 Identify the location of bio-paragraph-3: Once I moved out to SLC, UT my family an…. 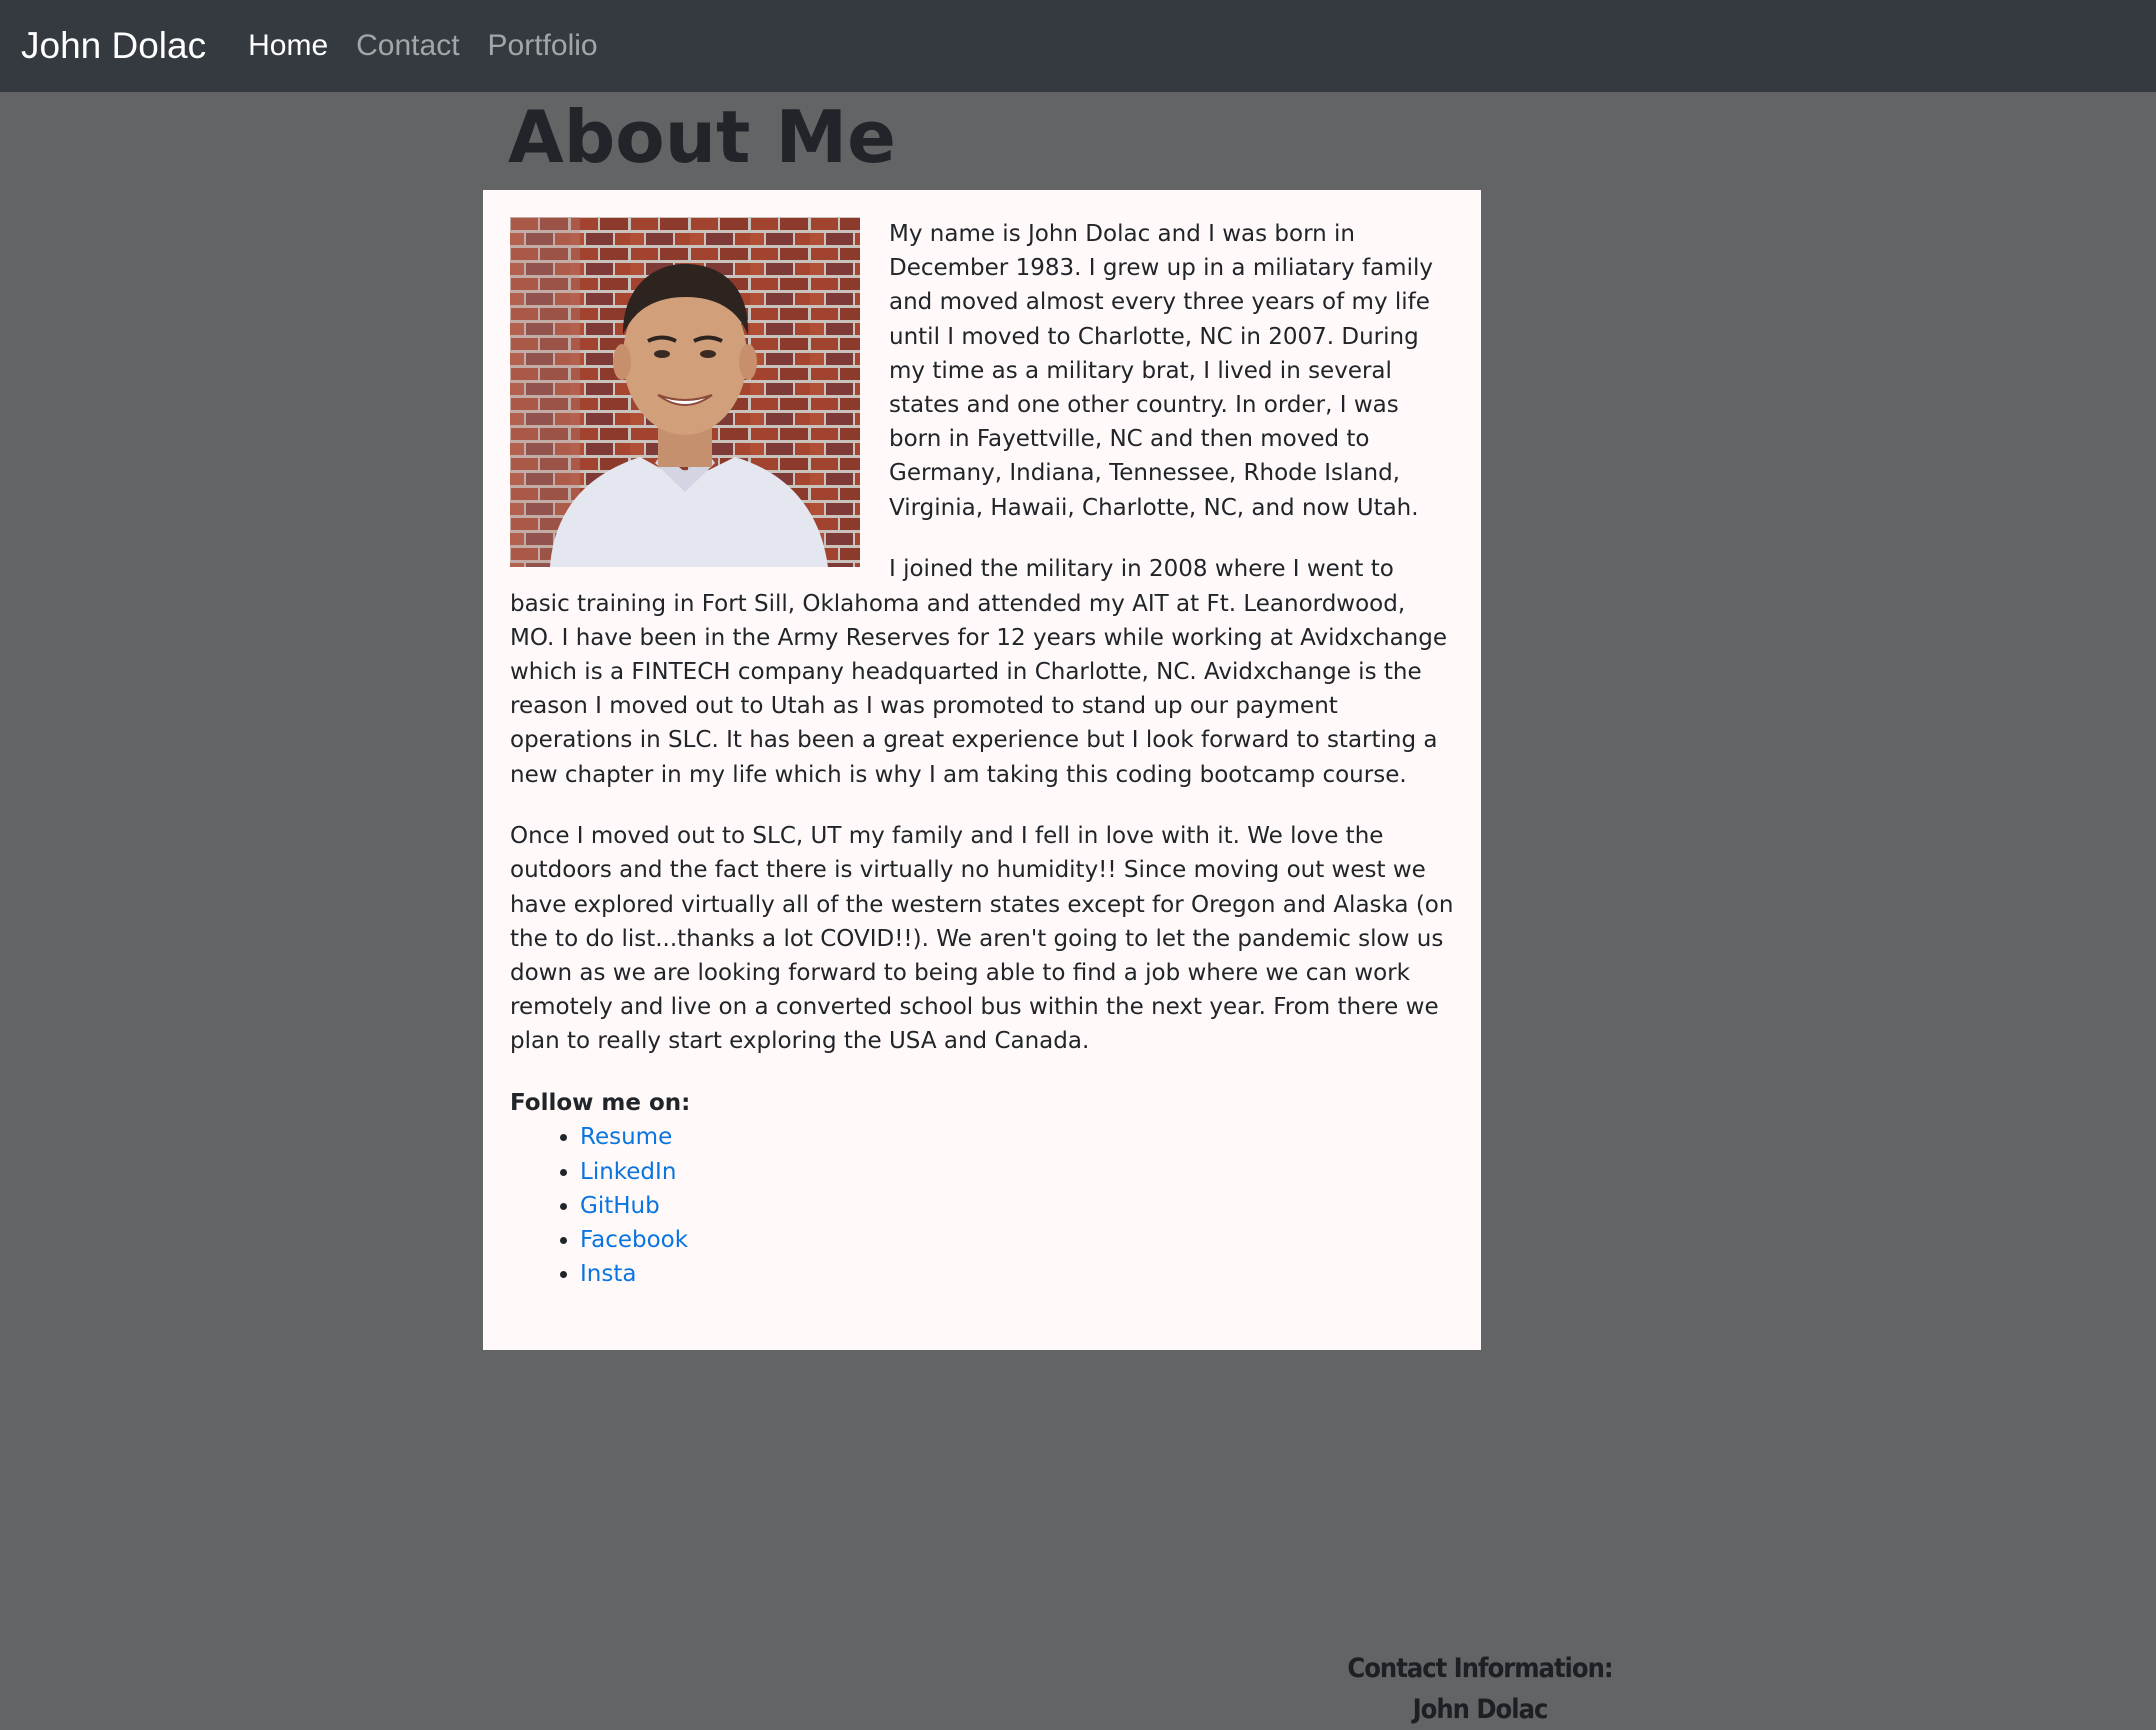
(982, 939).